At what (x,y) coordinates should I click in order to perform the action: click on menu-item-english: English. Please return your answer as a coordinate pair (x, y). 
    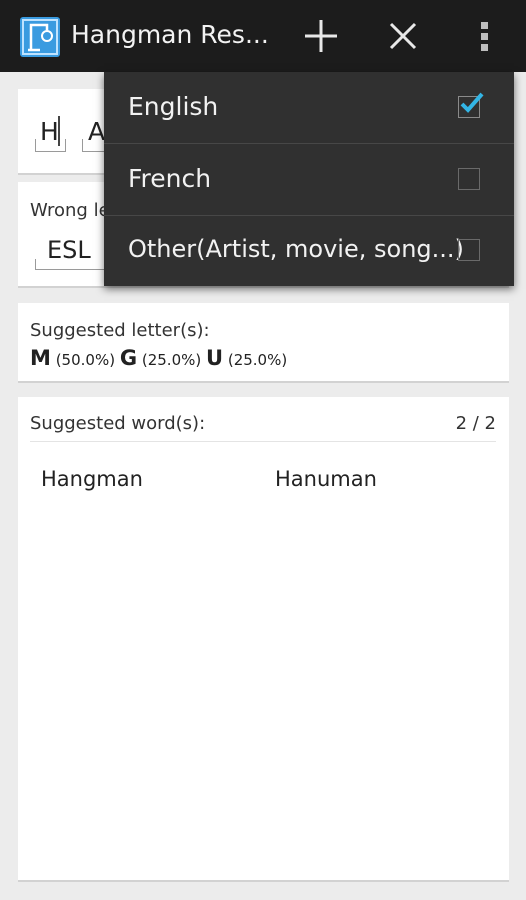
    Looking at the image, I should click on (309, 107).